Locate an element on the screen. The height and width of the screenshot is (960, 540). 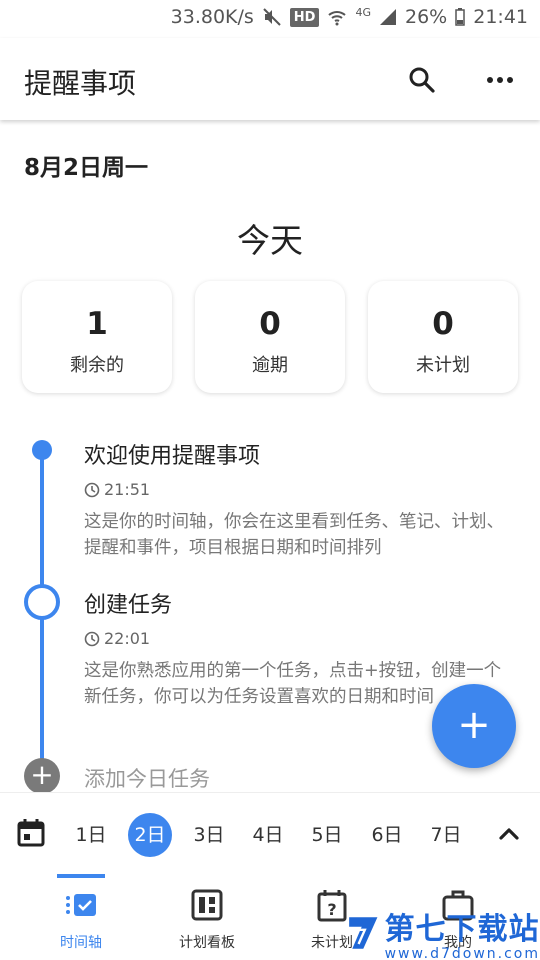
app-bar: 提醒事项 is located at coordinates (270, 79).